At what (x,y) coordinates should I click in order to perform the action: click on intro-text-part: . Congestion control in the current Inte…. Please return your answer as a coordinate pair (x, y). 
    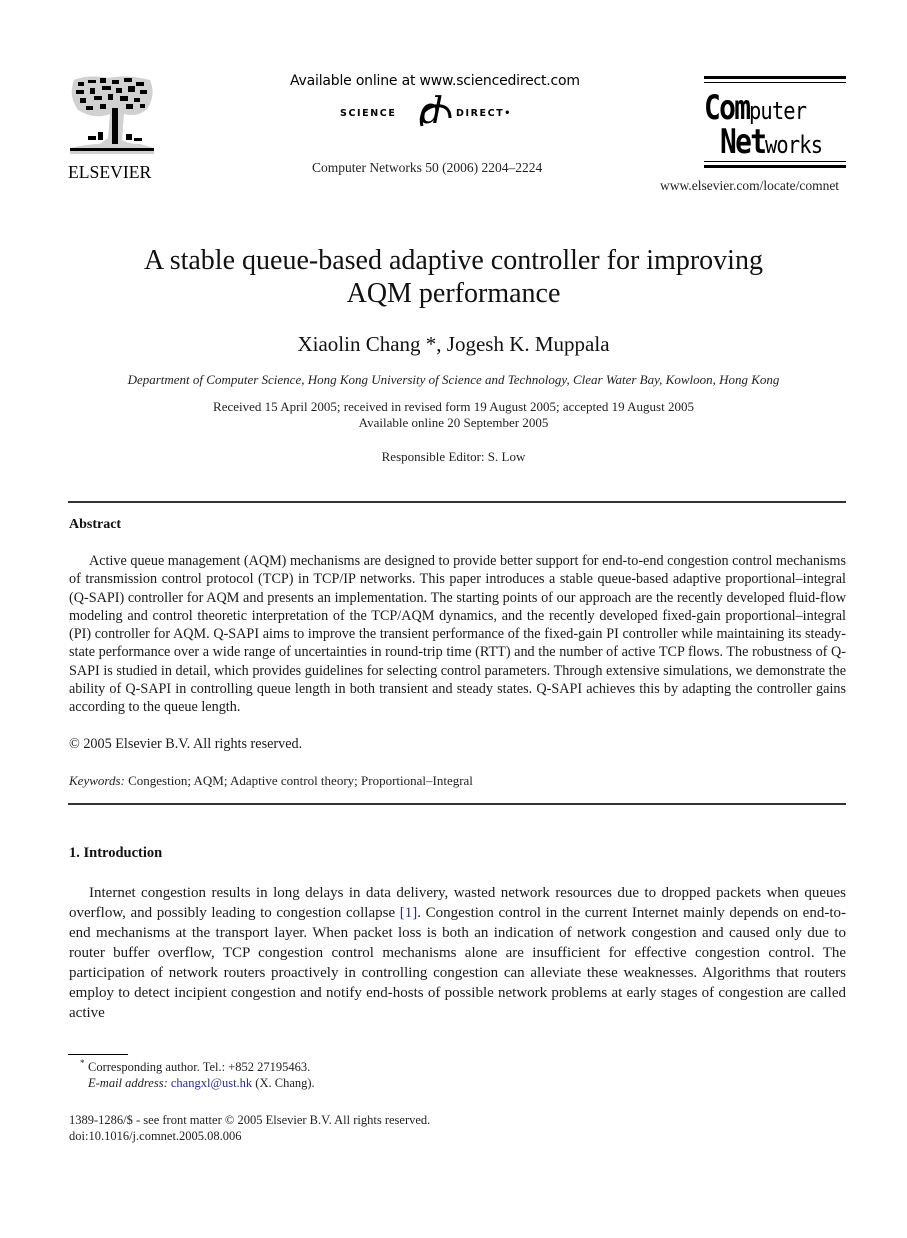
    Looking at the image, I should click on (457, 963).